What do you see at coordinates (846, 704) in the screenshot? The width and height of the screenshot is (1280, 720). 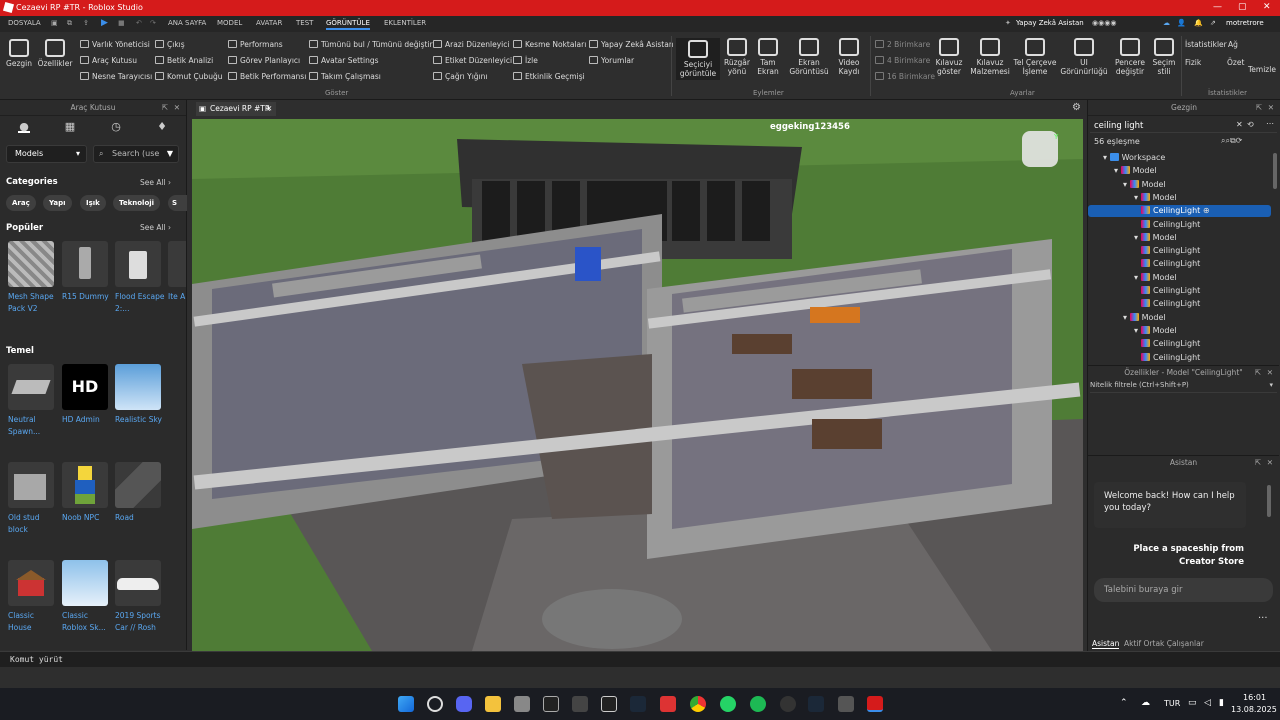 I see `roblox-player-icon` at bounding box center [846, 704].